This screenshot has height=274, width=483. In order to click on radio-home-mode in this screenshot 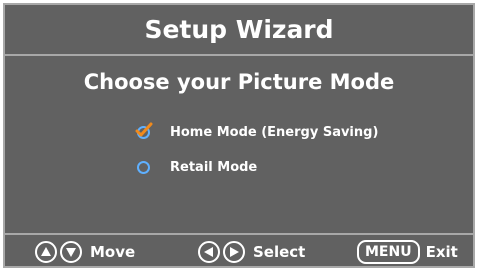, I will do `click(143, 132)`.